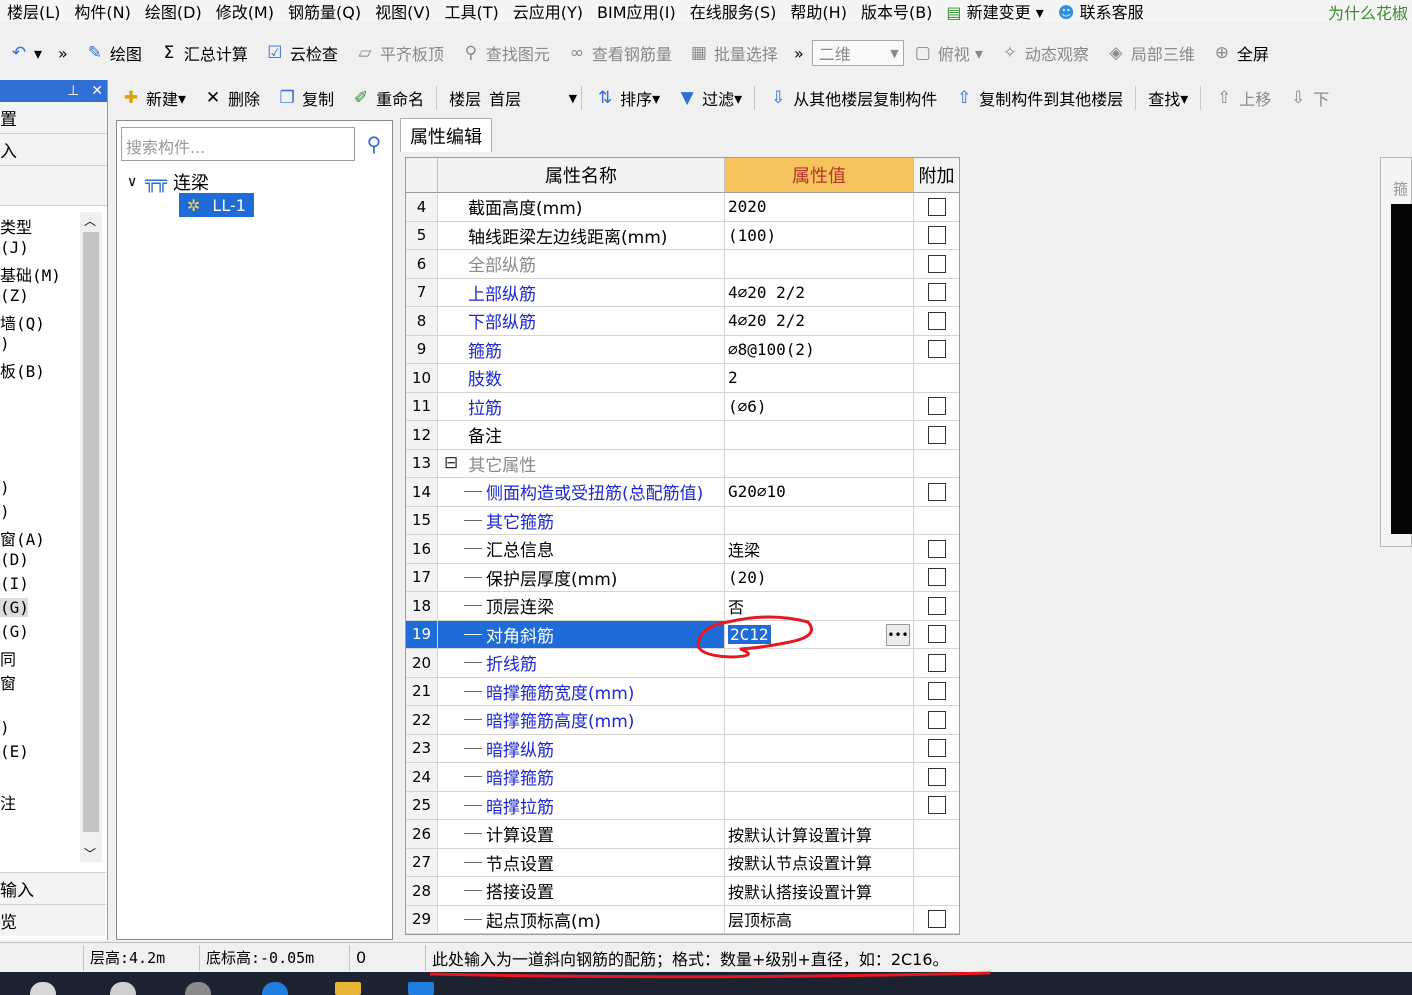  What do you see at coordinates (91, 532) in the screenshot?
I see `scroll-thumb` at bounding box center [91, 532].